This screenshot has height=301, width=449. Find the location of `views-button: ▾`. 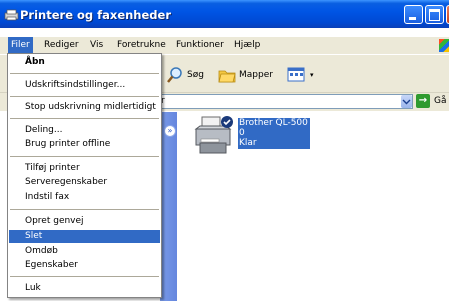

views-button: ▾ is located at coordinates (300, 75).